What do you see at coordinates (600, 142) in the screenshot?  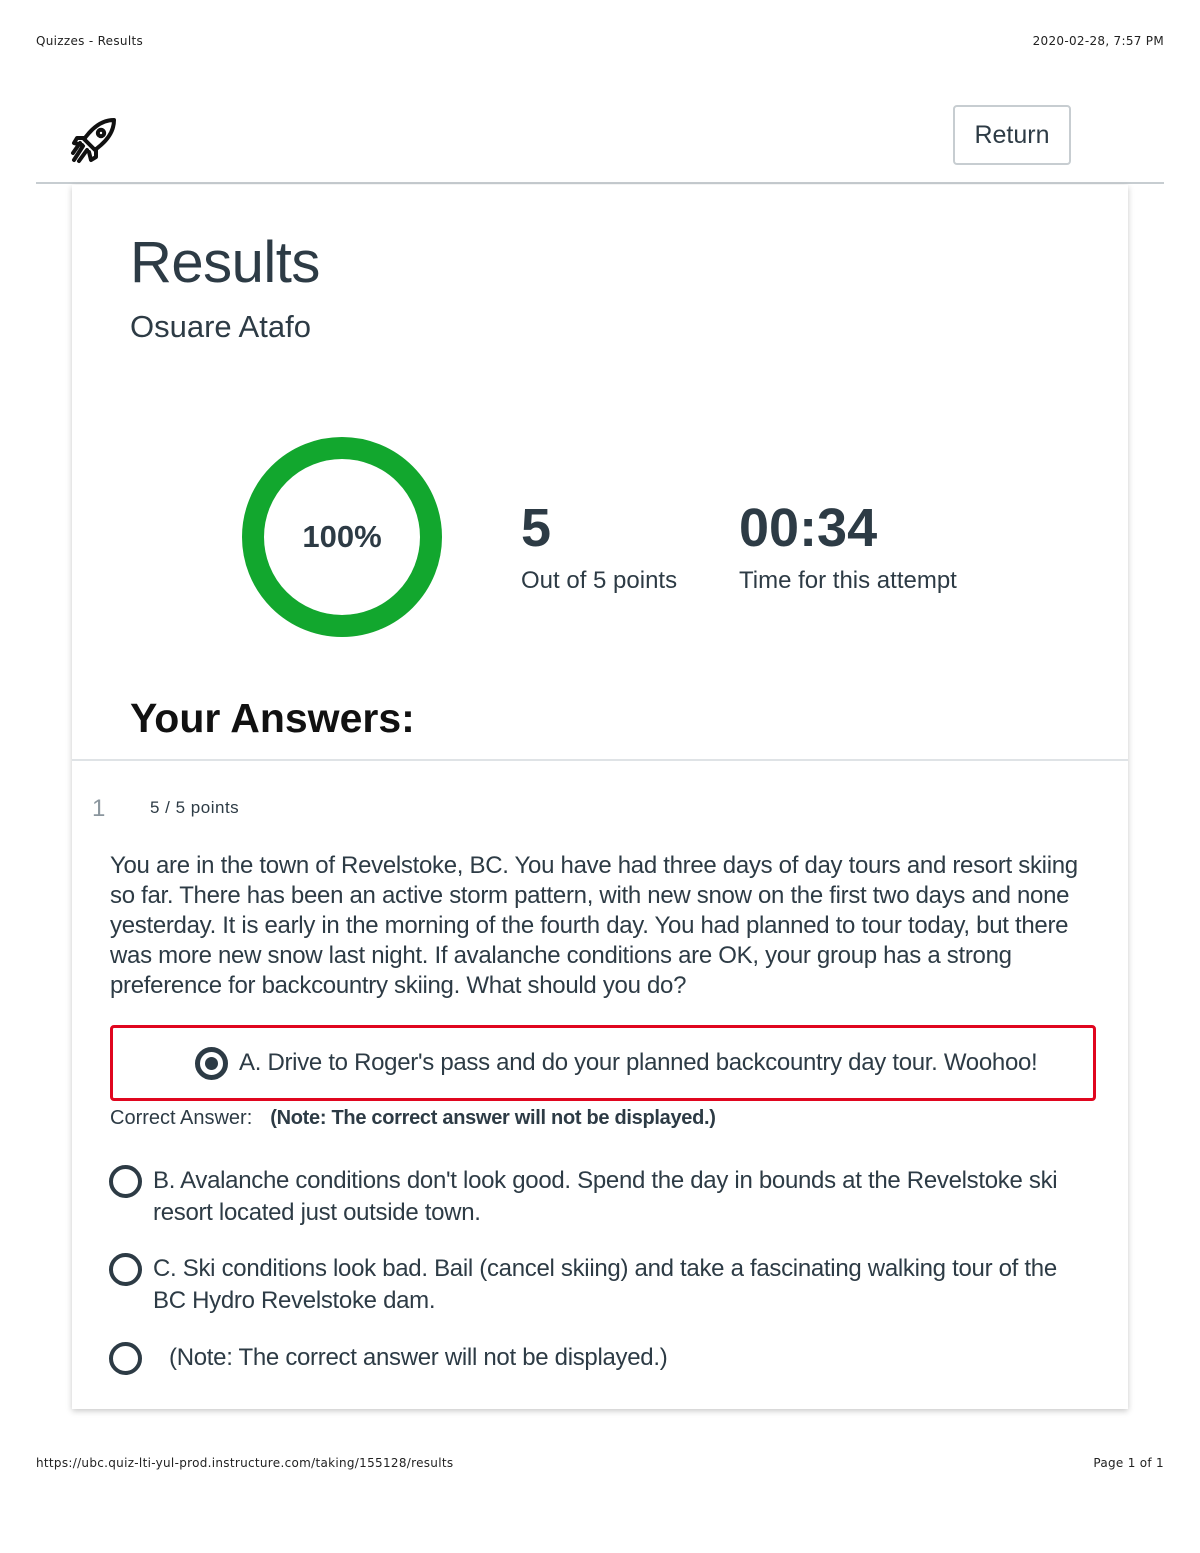 I see `app-header: Return` at bounding box center [600, 142].